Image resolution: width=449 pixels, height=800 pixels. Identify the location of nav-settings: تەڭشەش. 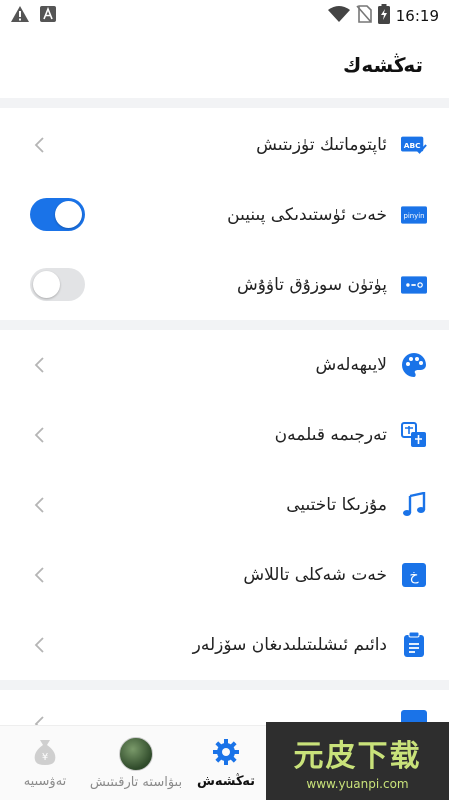
(226, 763).